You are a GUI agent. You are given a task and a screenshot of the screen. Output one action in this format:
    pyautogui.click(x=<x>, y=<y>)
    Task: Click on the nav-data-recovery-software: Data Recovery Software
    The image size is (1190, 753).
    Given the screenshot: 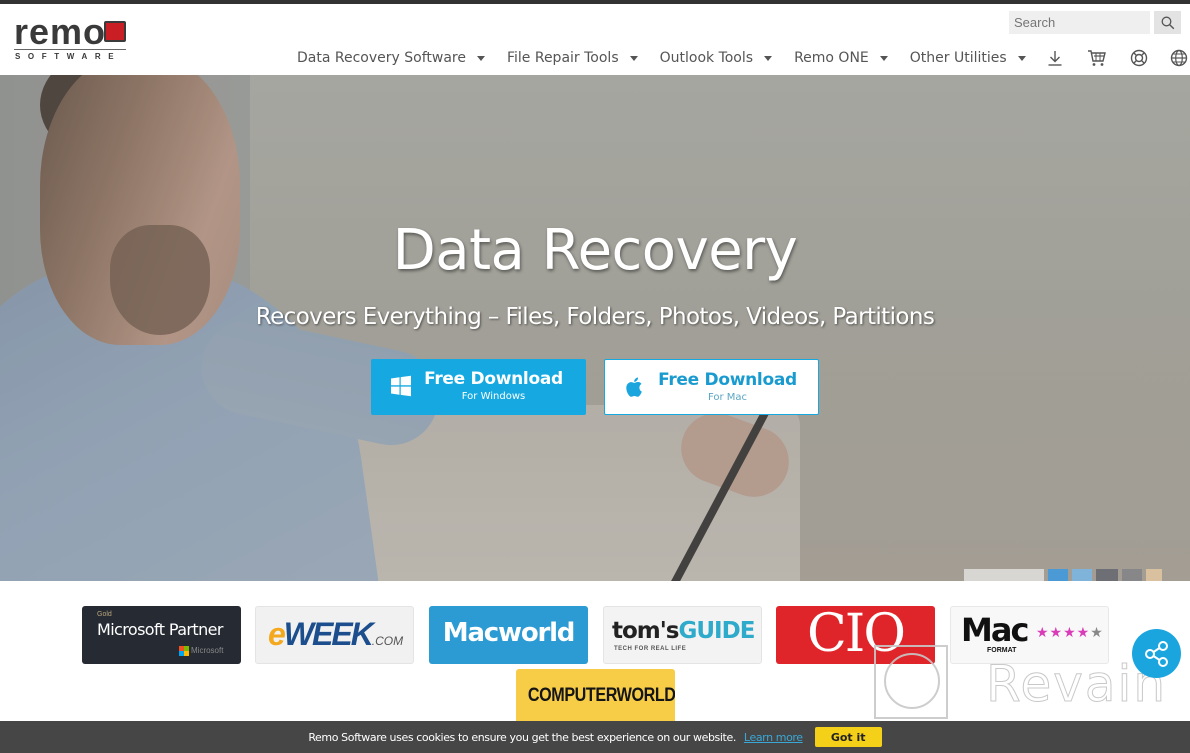 What is the action you would take?
    pyautogui.click(x=391, y=58)
    